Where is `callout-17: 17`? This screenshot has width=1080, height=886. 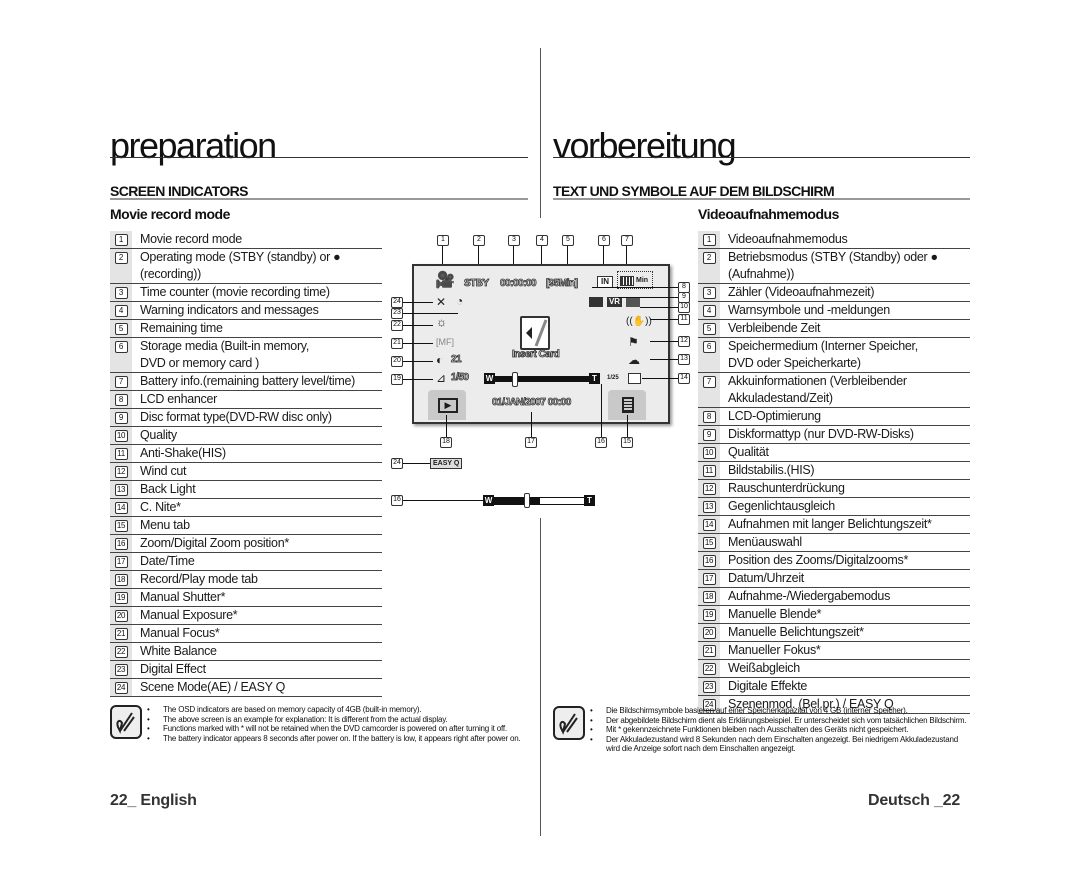
callout-17: 17 is located at coordinates (531, 442).